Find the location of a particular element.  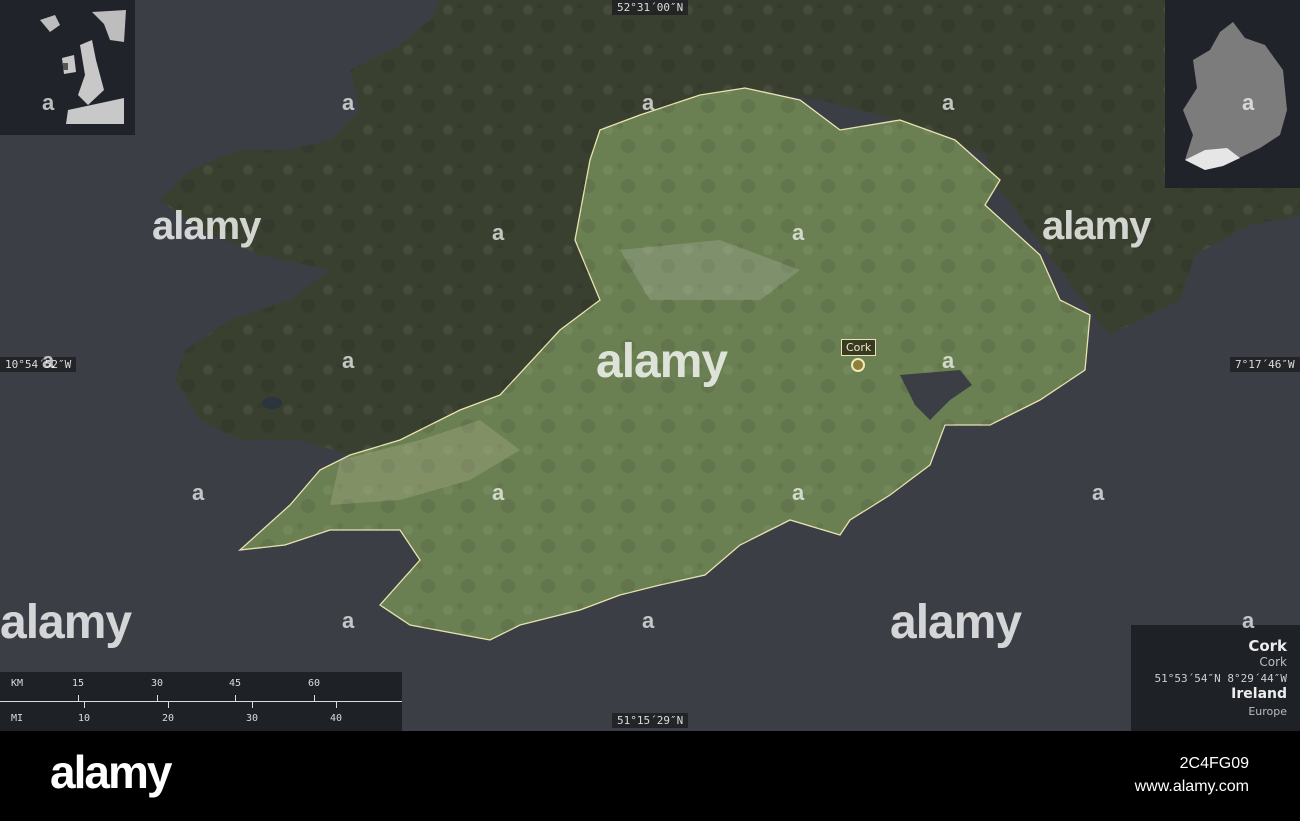

latitude-top-label: 52°31´00″N is located at coordinates (650, 7).